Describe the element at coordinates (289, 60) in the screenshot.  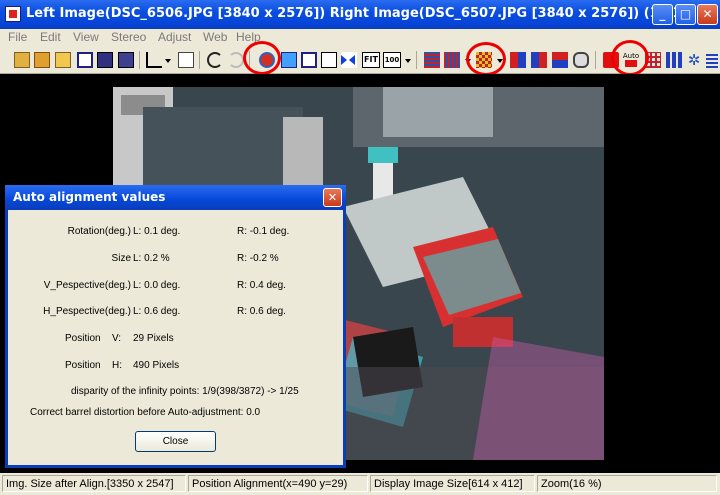
I see `view-left-icon` at that location.